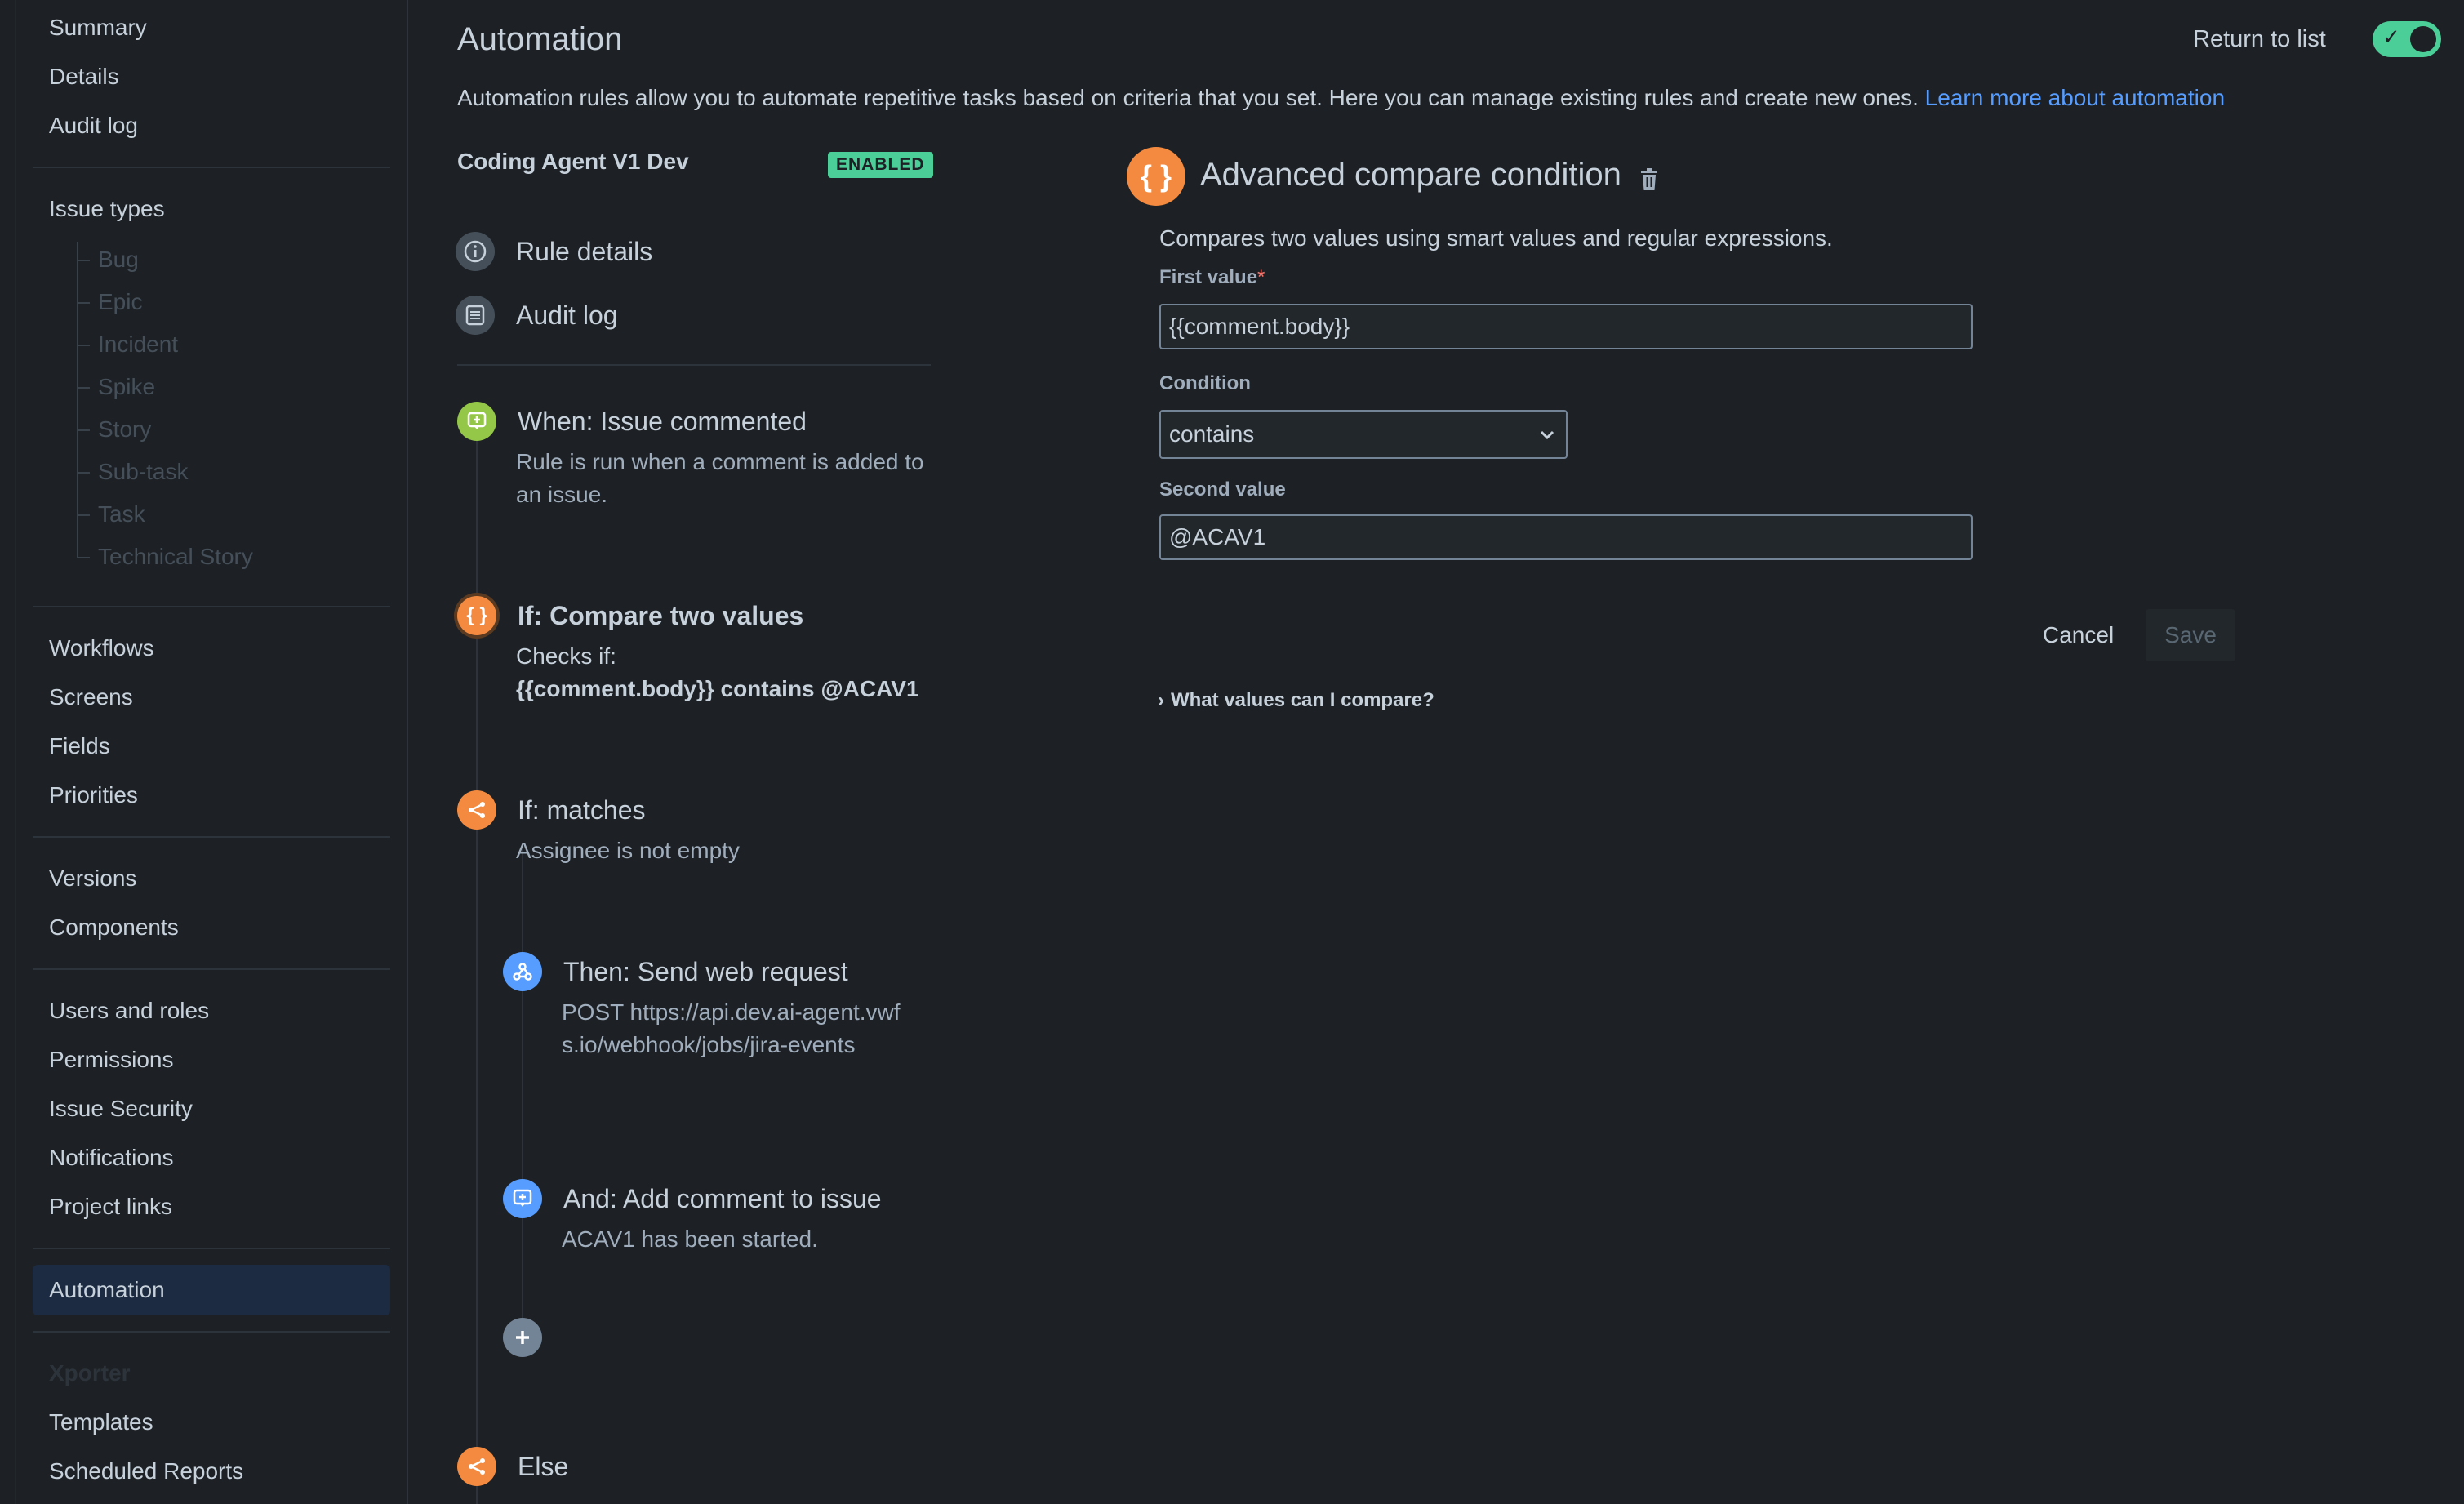 The height and width of the screenshot is (1504, 2464). Describe the element at coordinates (663, 422) in the screenshot. I see `trigger-step-title: When: Issue commented` at that location.